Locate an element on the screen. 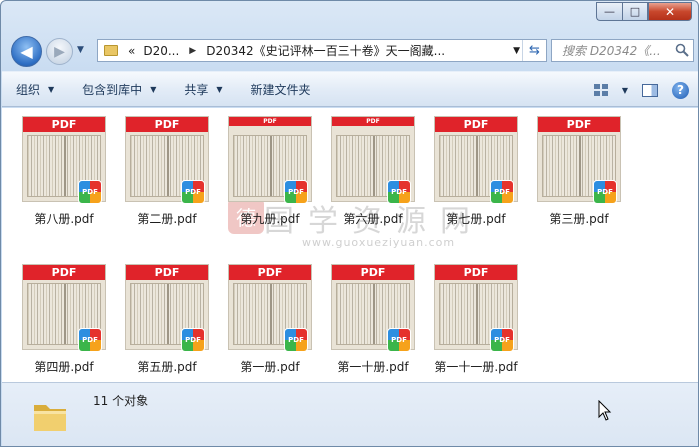  file-item: PDF PDF 第七册.pdf is located at coordinates (476, 176).